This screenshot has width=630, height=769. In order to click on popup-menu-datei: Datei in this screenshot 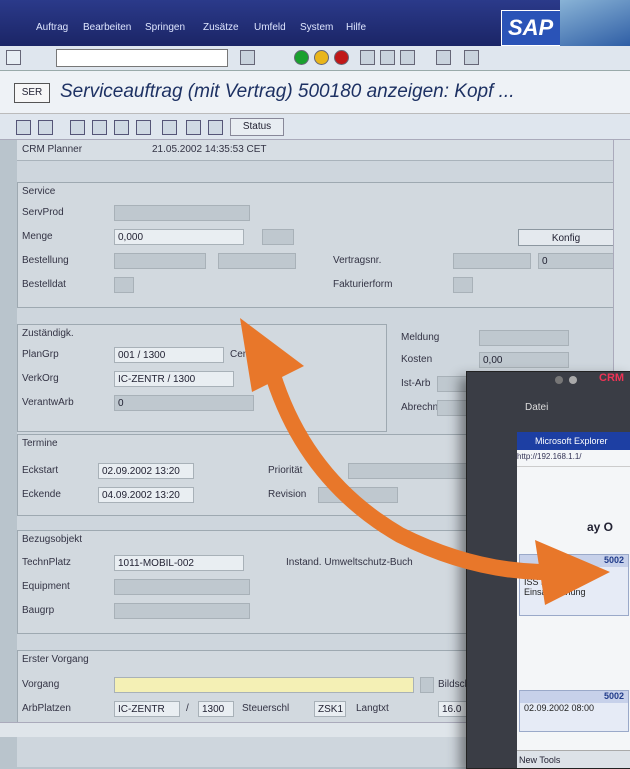, I will do `click(536, 407)`.